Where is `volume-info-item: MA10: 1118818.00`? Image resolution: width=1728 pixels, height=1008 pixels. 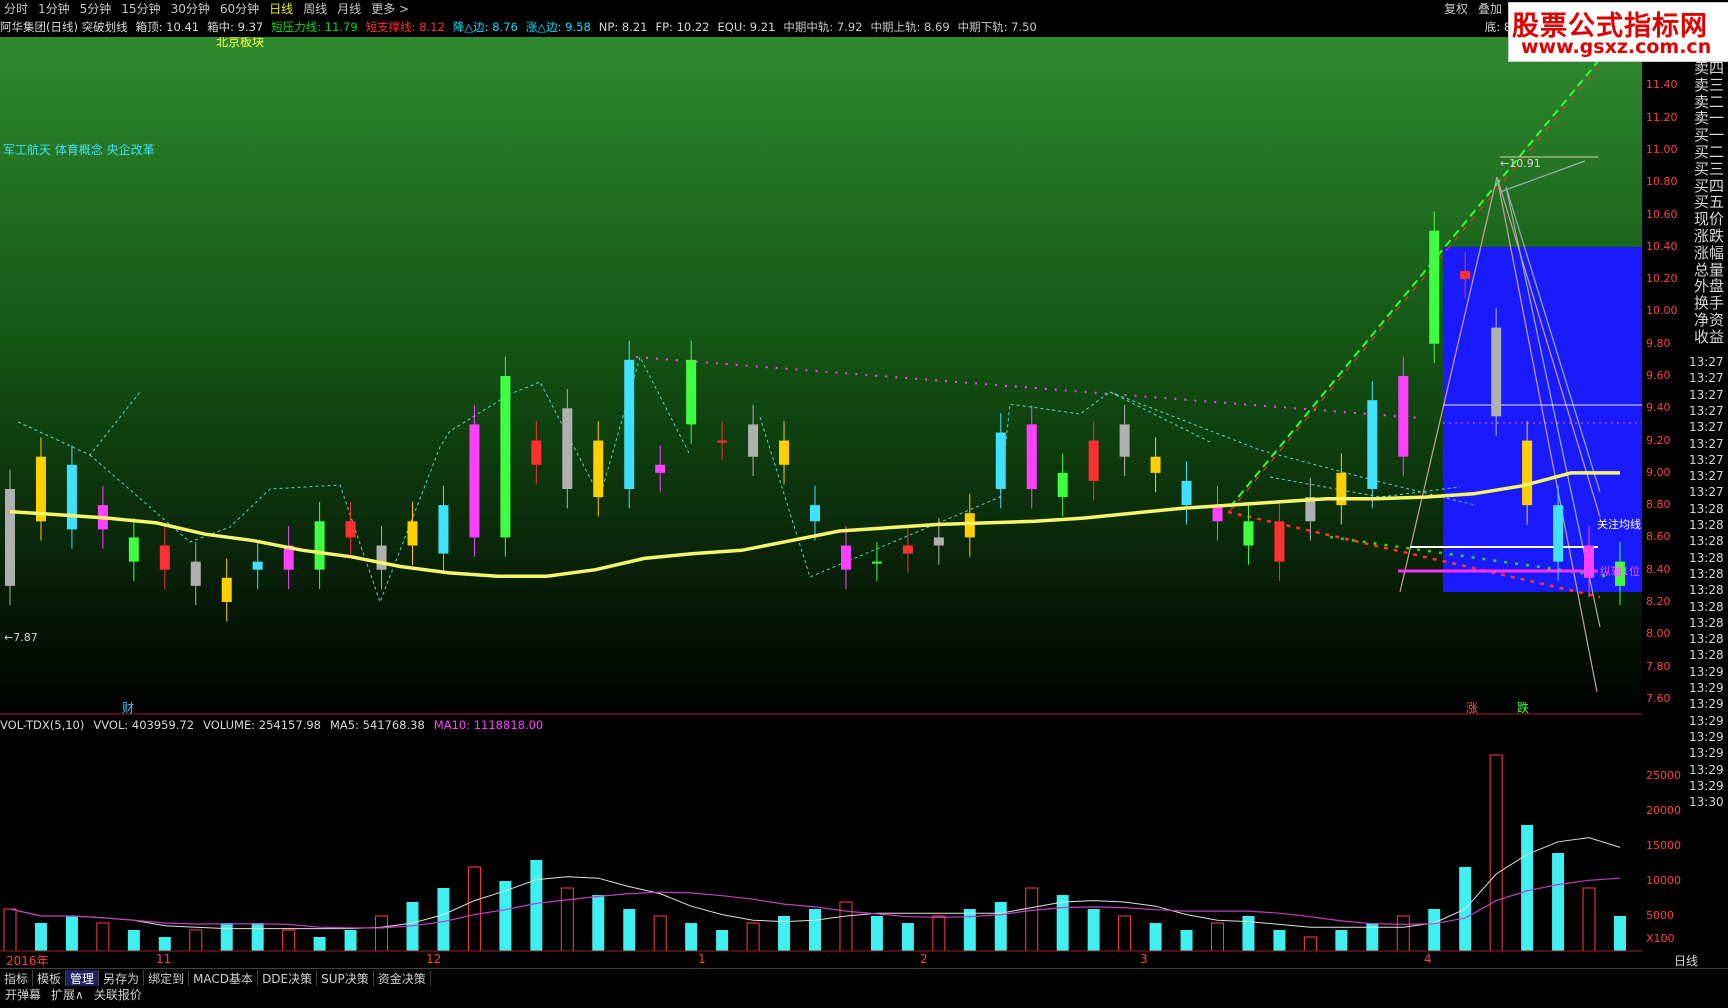
volume-info-item: MA10: 1118818.00 is located at coordinates (488, 725).